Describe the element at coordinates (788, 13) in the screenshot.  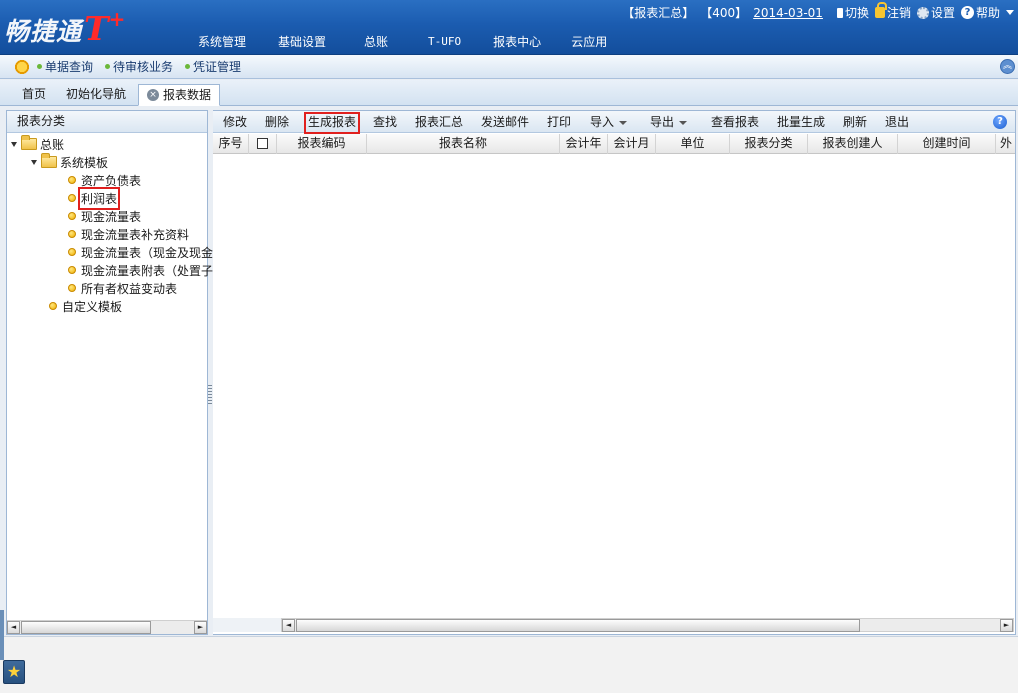
I see `login-date: 2014-03-01` at that location.